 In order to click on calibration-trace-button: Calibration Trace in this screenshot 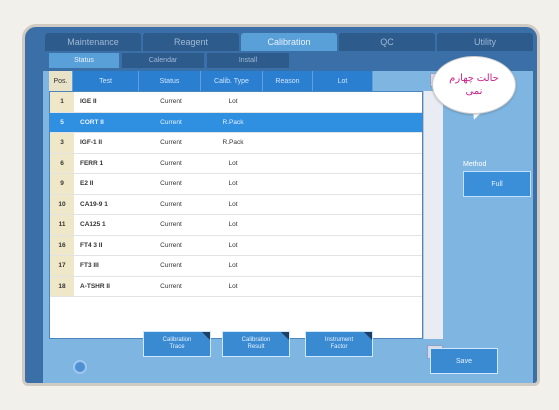, I will do `click(177, 344)`.